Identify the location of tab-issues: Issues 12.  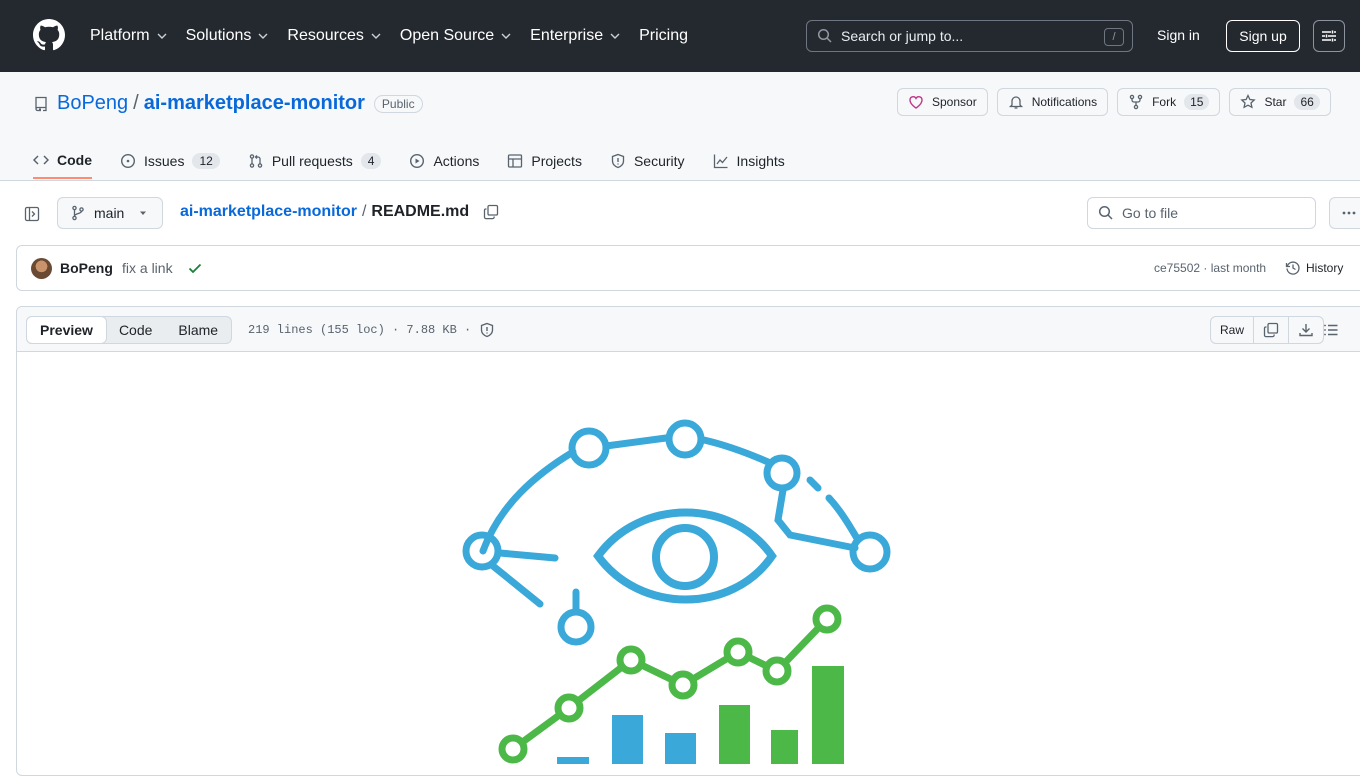
(170, 160).